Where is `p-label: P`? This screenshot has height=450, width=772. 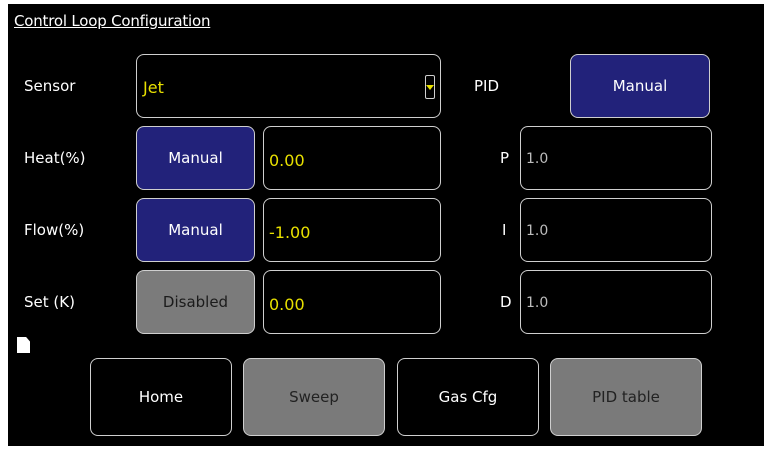
p-label: P is located at coordinates (505, 158).